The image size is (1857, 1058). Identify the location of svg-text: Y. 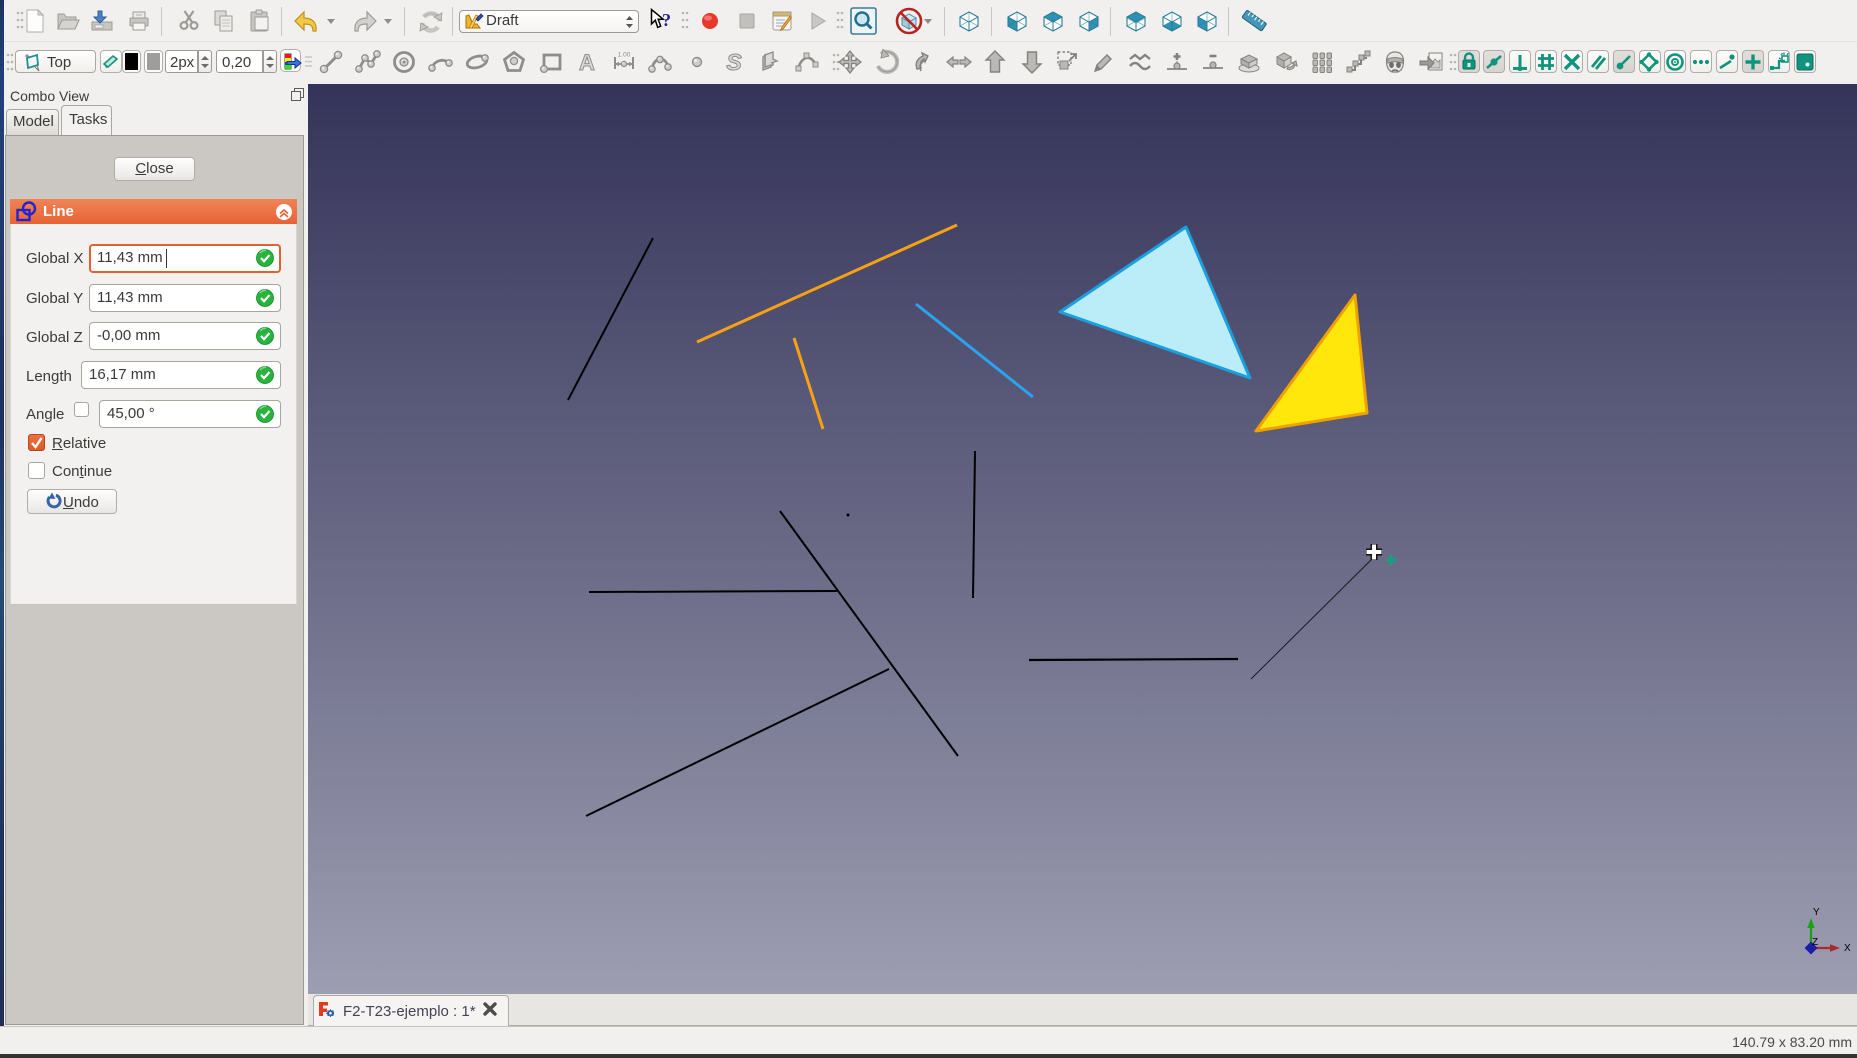
(1816, 912).